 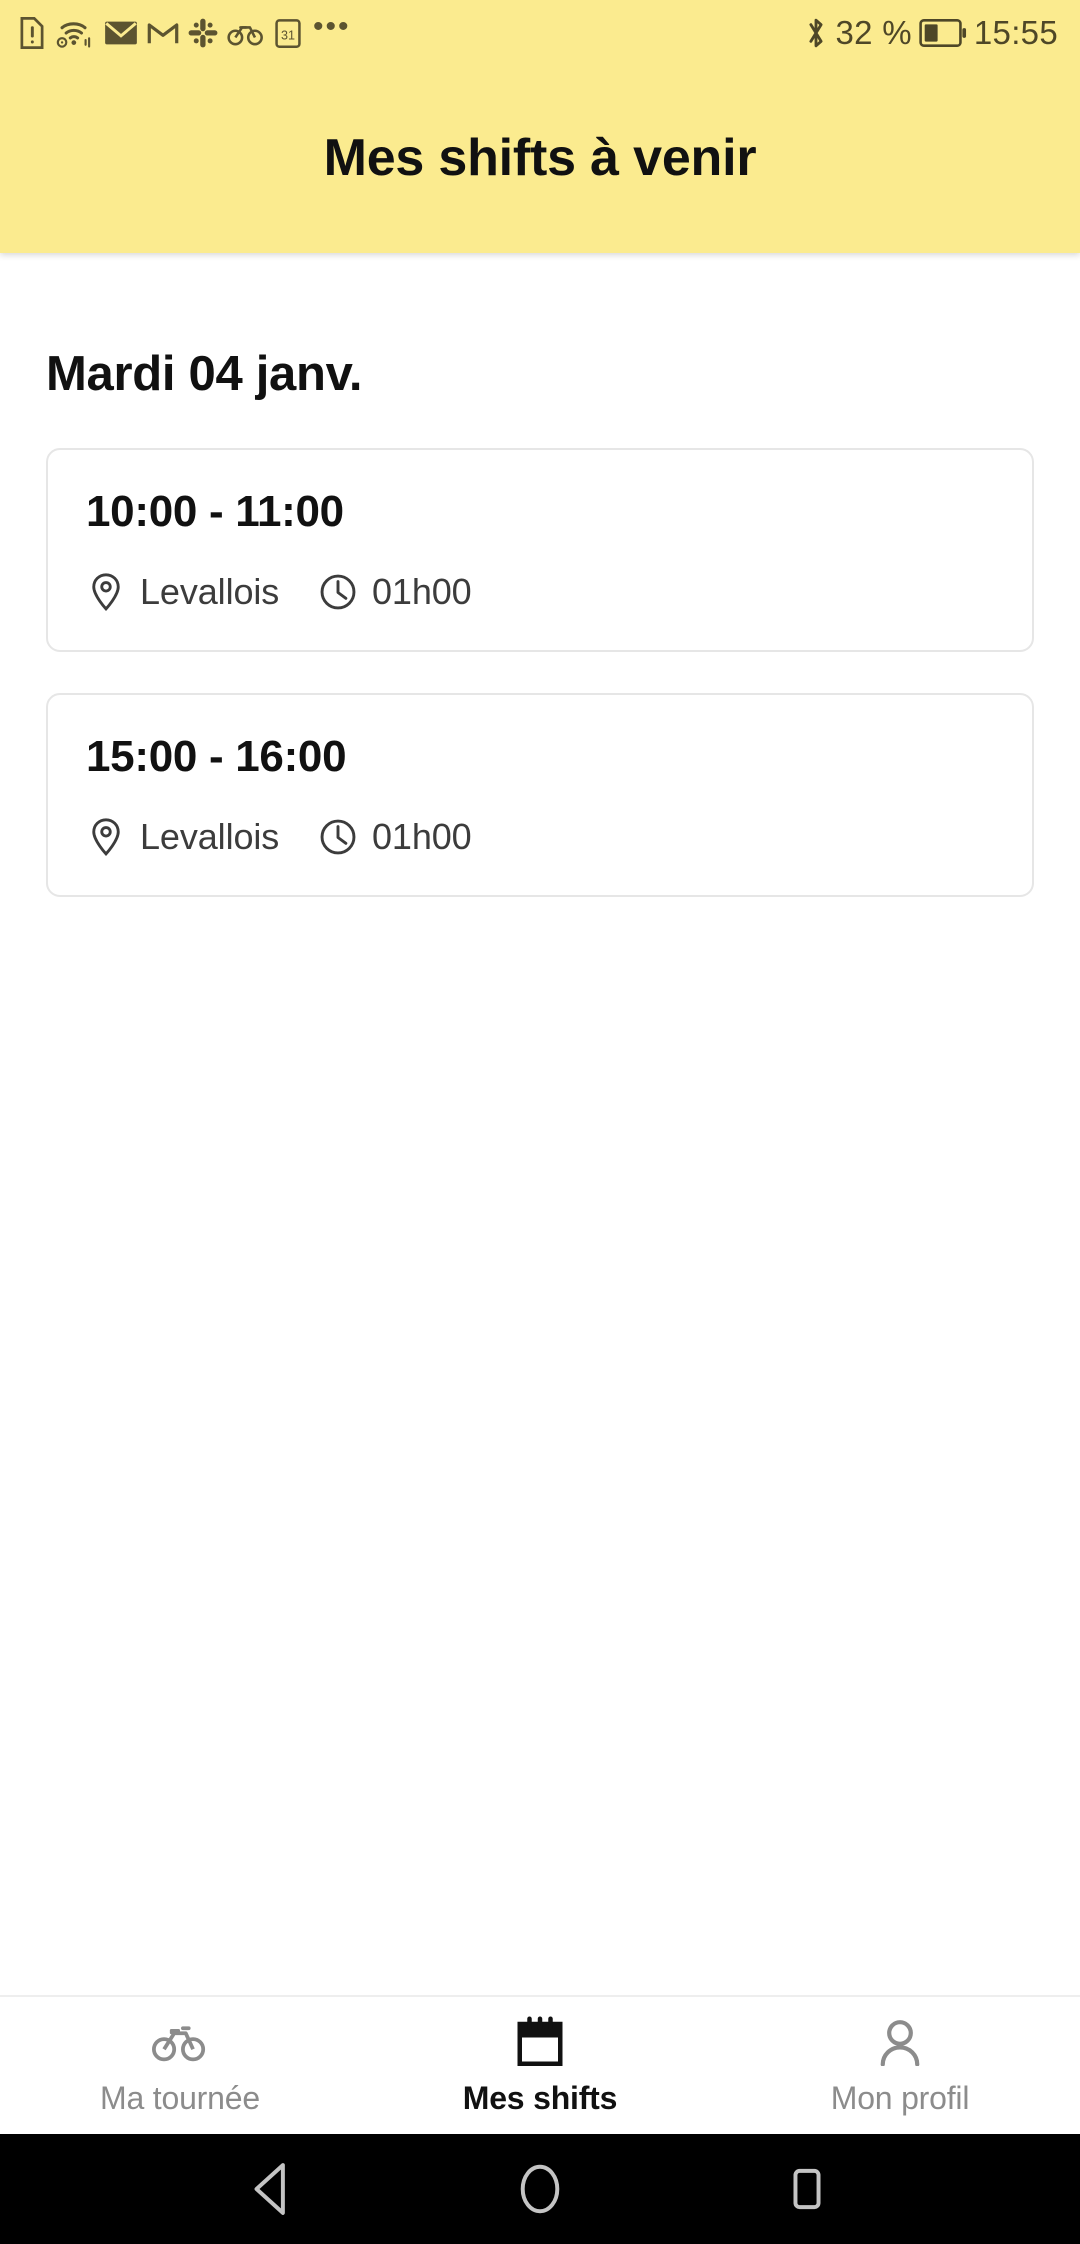 I want to click on tab-ma-tournee: Ma tournée, so click(x=180, y=2066).